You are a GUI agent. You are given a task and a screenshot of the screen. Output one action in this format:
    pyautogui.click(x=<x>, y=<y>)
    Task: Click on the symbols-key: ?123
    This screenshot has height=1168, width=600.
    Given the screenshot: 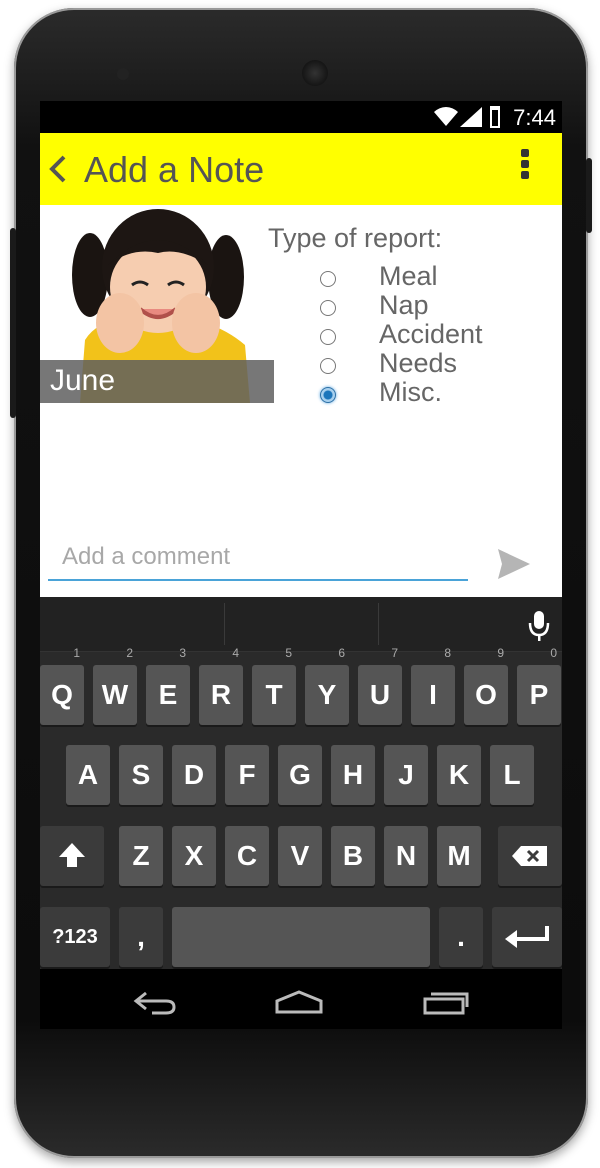 What is the action you would take?
    pyautogui.click(x=75, y=937)
    